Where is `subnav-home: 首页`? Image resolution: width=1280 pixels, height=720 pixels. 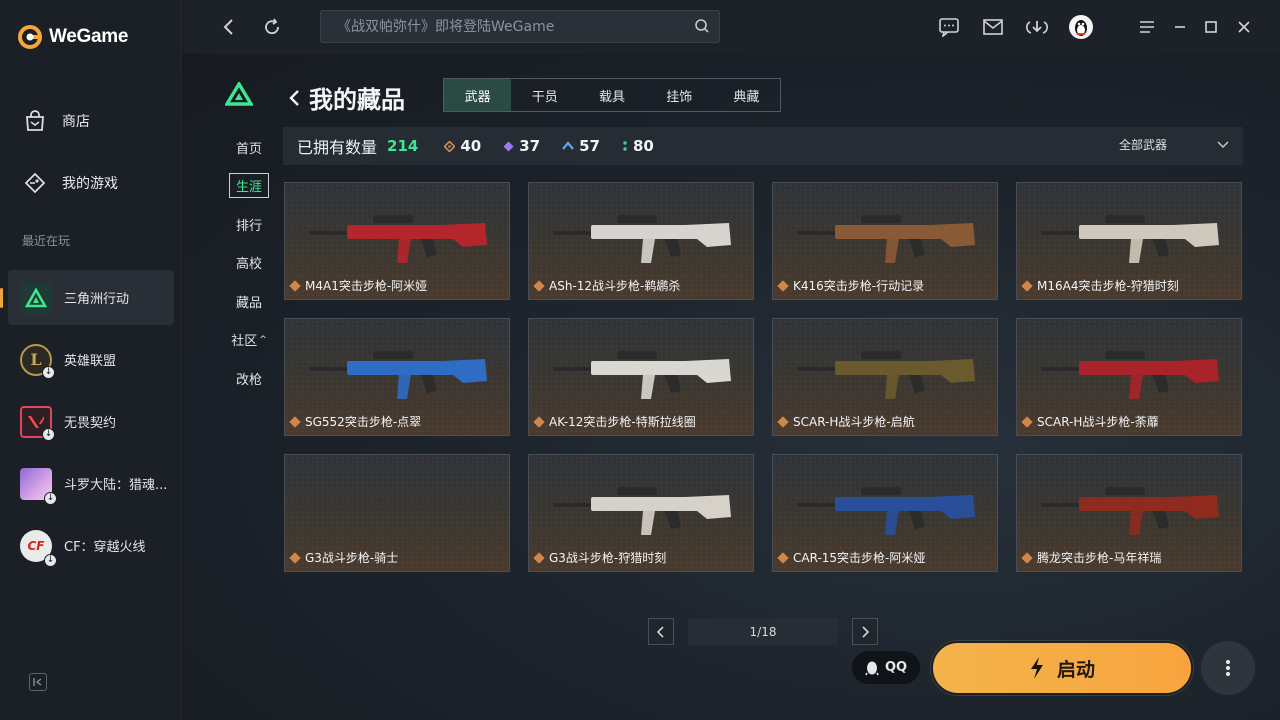 subnav-home: 首页 is located at coordinates (249, 147).